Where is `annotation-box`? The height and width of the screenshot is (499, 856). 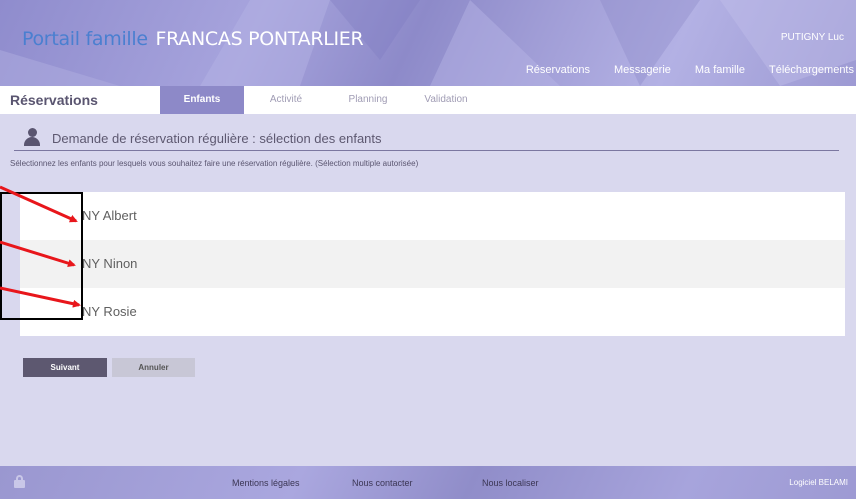 annotation-box is located at coordinates (41, 256).